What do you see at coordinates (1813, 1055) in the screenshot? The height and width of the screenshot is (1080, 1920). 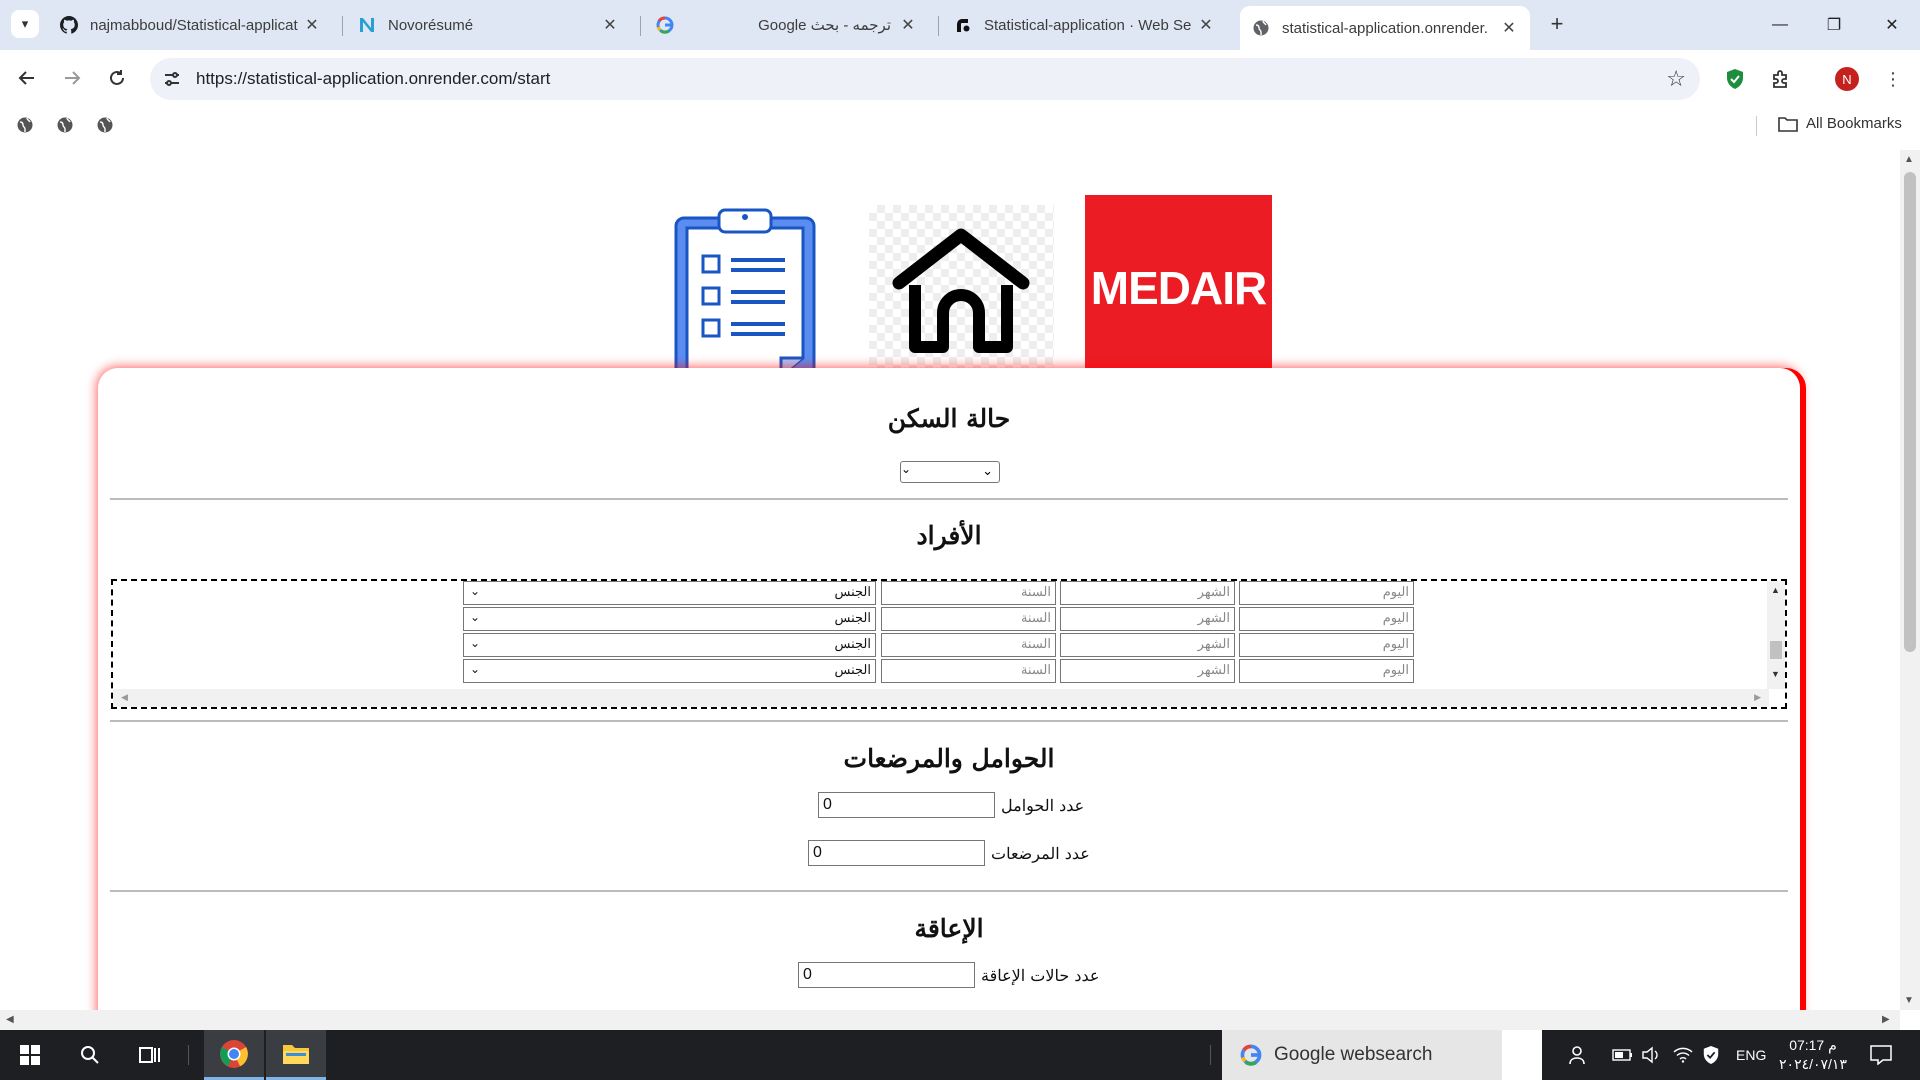 I see `clock: 07:17 م ٢٠٢٤/٠٧/١٣` at bounding box center [1813, 1055].